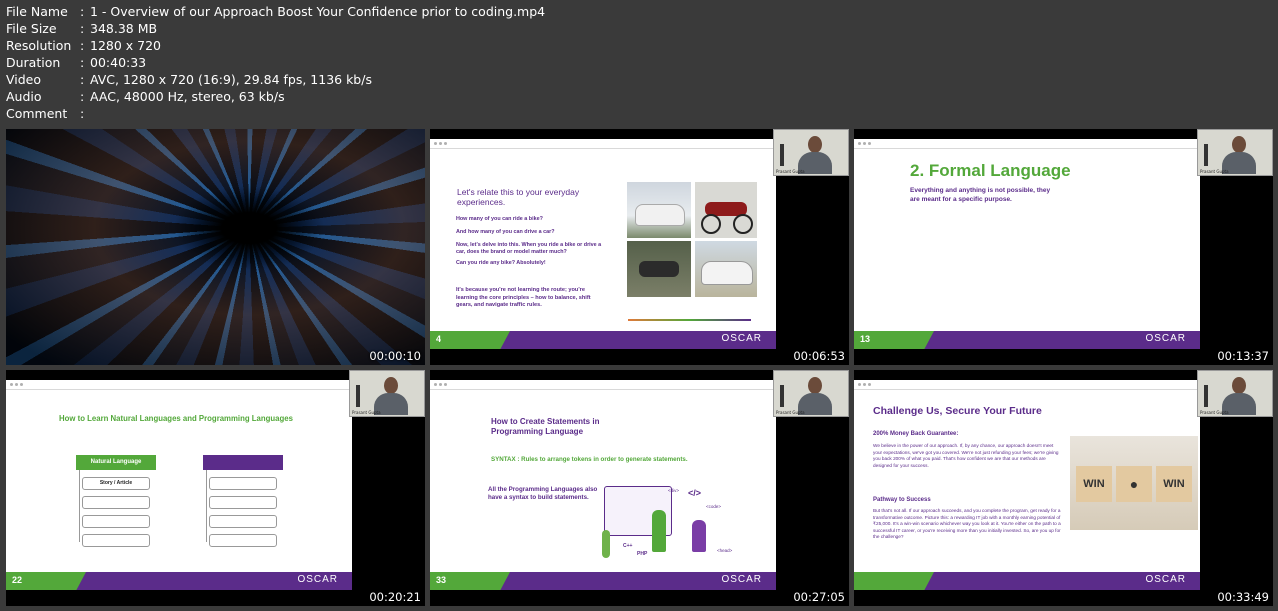 This screenshot has width=1278, height=611. What do you see at coordinates (37, 113) in the screenshot?
I see `meta-key: Comment` at bounding box center [37, 113].